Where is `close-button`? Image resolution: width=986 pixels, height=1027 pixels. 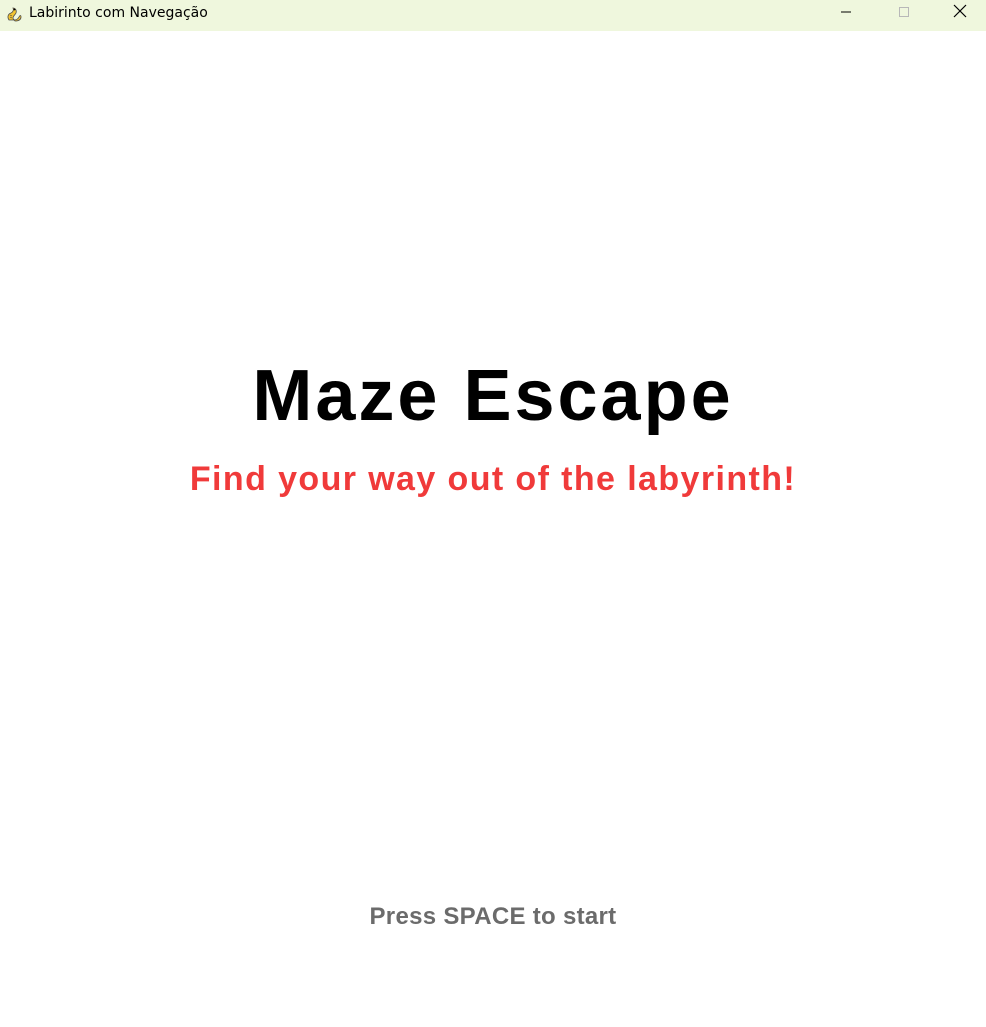
close-button is located at coordinates (959, 13).